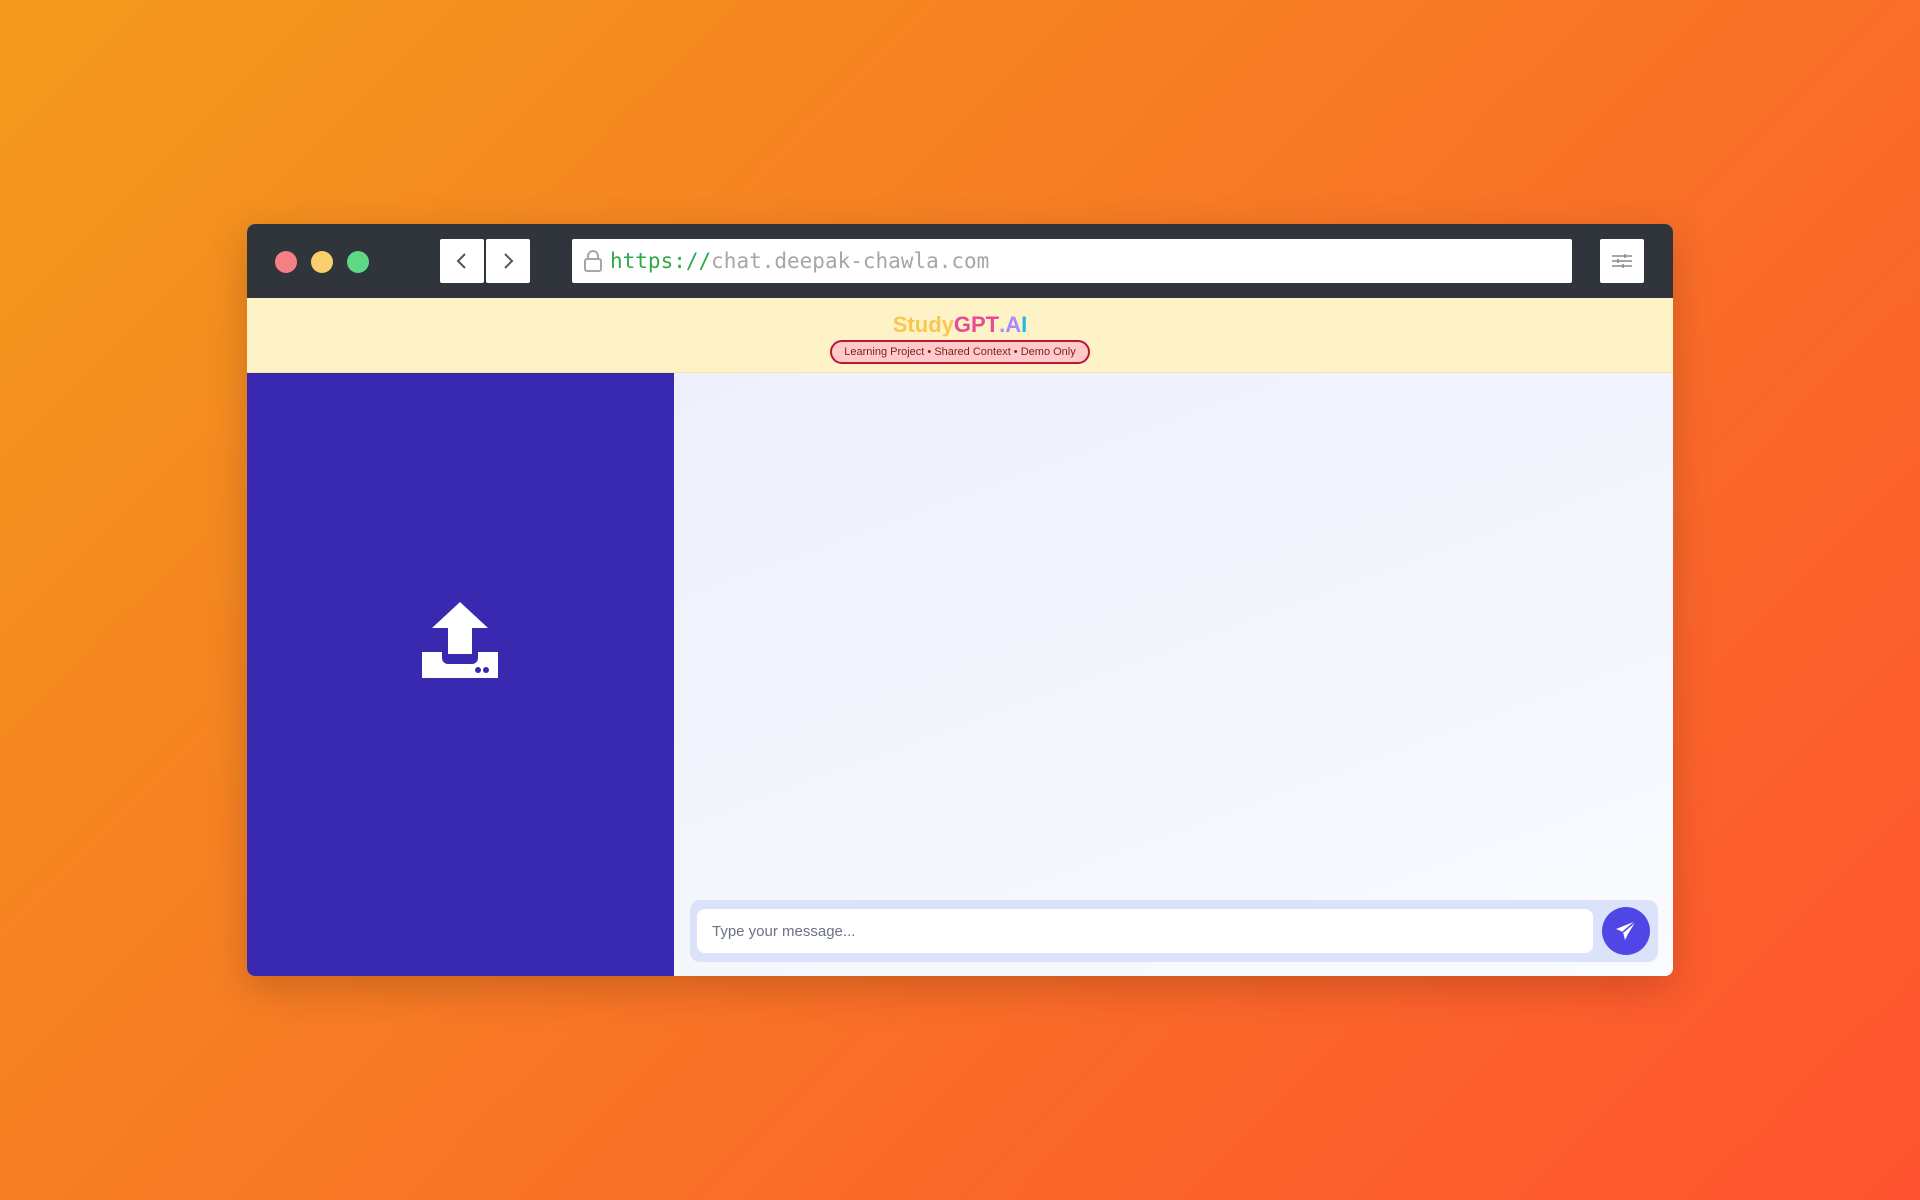 The width and height of the screenshot is (1920, 1200). I want to click on chevron-right-icon, so click(509, 261).